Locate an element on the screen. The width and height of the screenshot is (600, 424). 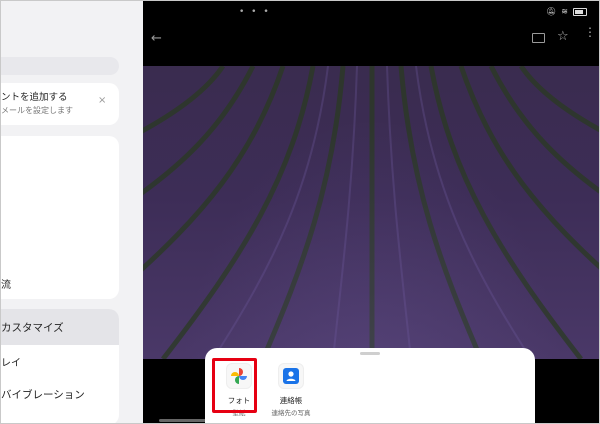
close-icon: × is located at coordinates (102, 100).